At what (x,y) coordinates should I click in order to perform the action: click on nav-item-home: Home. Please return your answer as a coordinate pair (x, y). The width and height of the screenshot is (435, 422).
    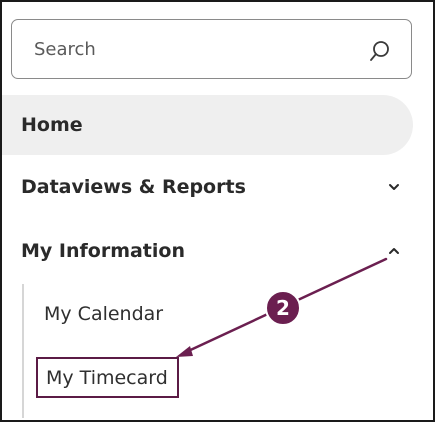
    Looking at the image, I should click on (207, 125).